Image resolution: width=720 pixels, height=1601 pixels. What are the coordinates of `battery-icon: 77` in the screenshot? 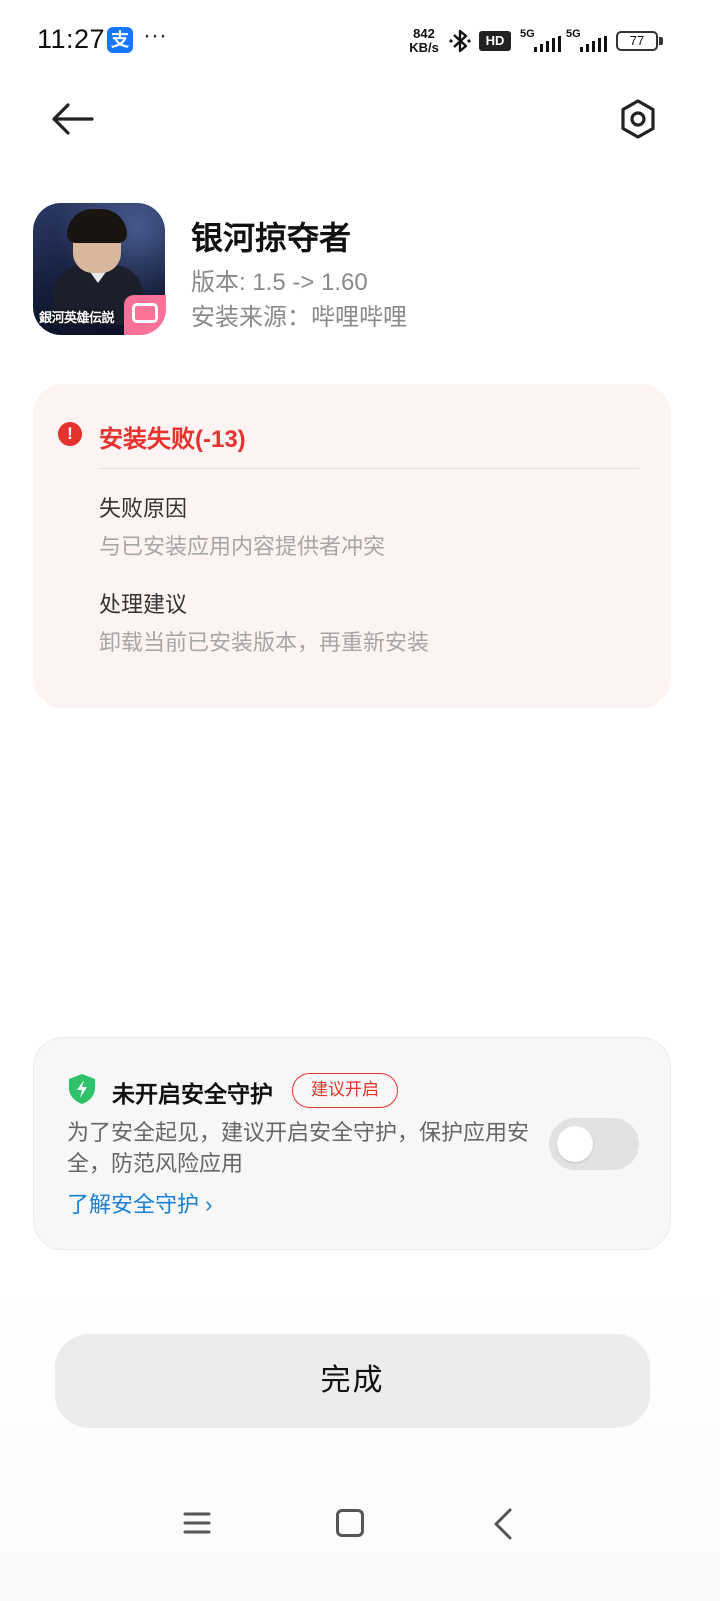 It's located at (637, 41).